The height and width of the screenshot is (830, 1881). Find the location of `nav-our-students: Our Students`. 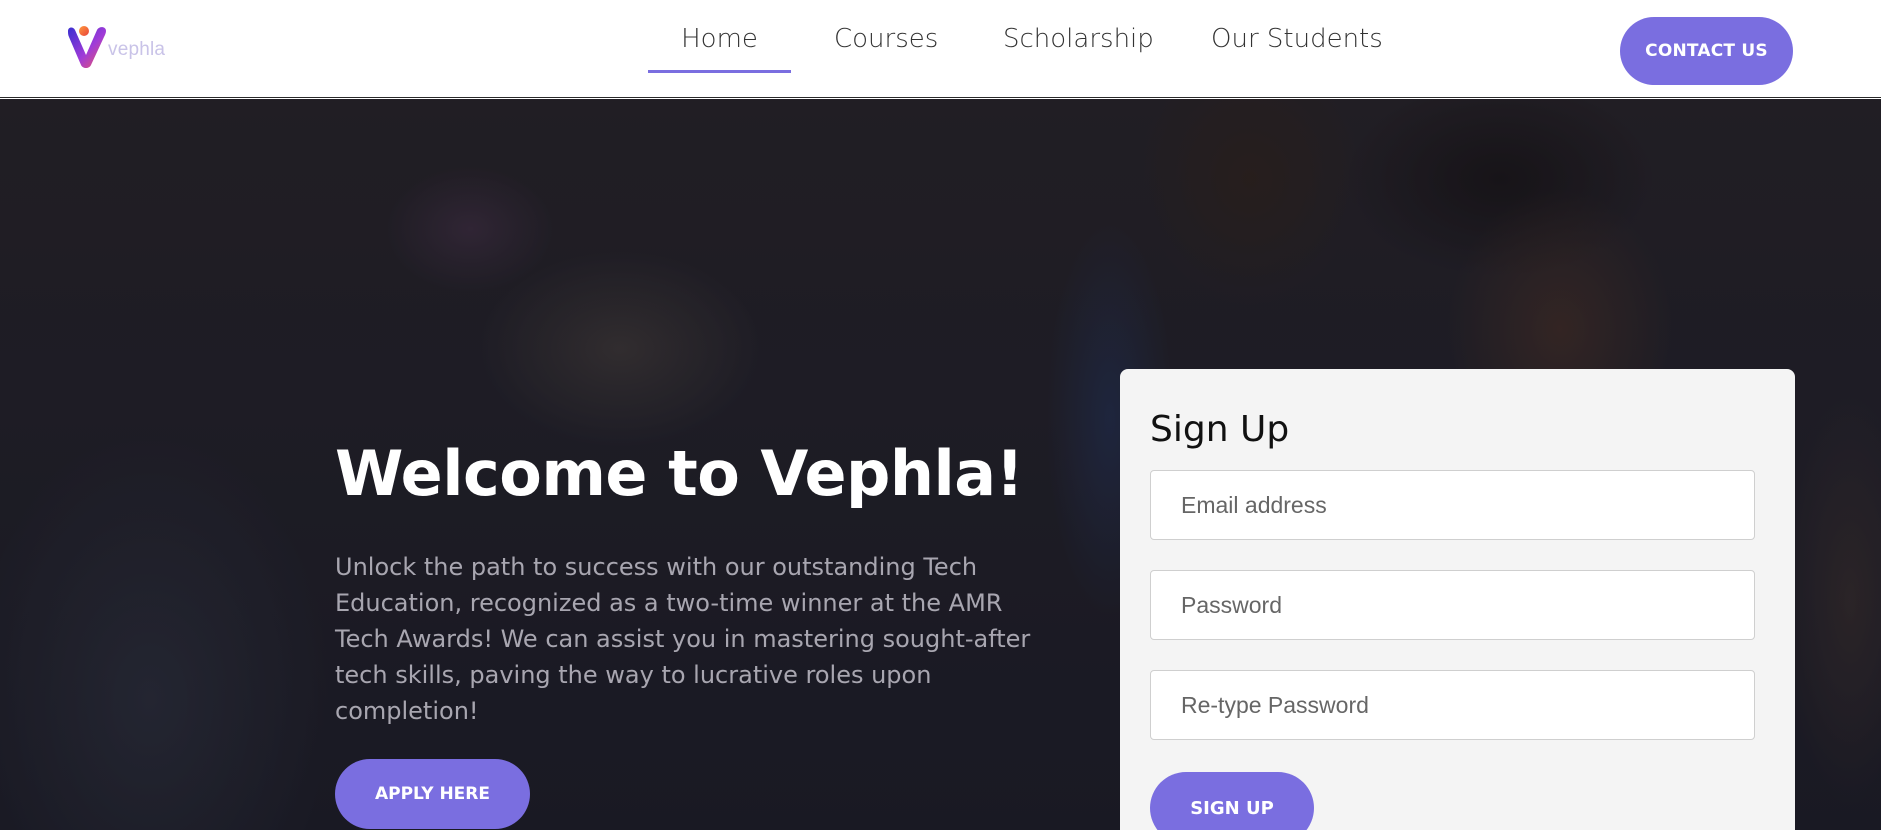

nav-our-students: Our Students is located at coordinates (1297, 48).